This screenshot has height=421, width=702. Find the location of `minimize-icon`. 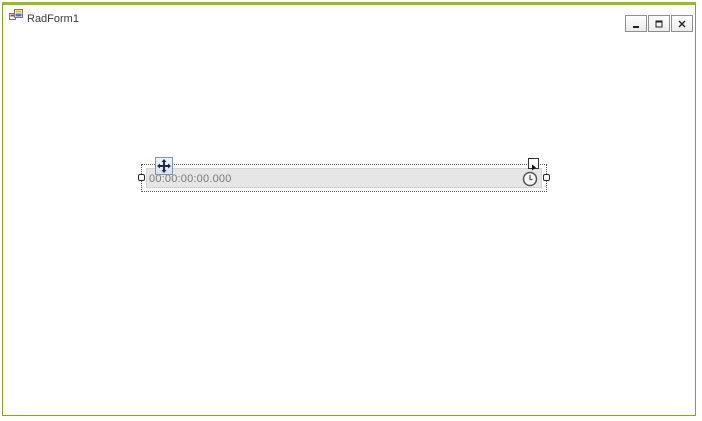

minimize-icon is located at coordinates (636, 26).